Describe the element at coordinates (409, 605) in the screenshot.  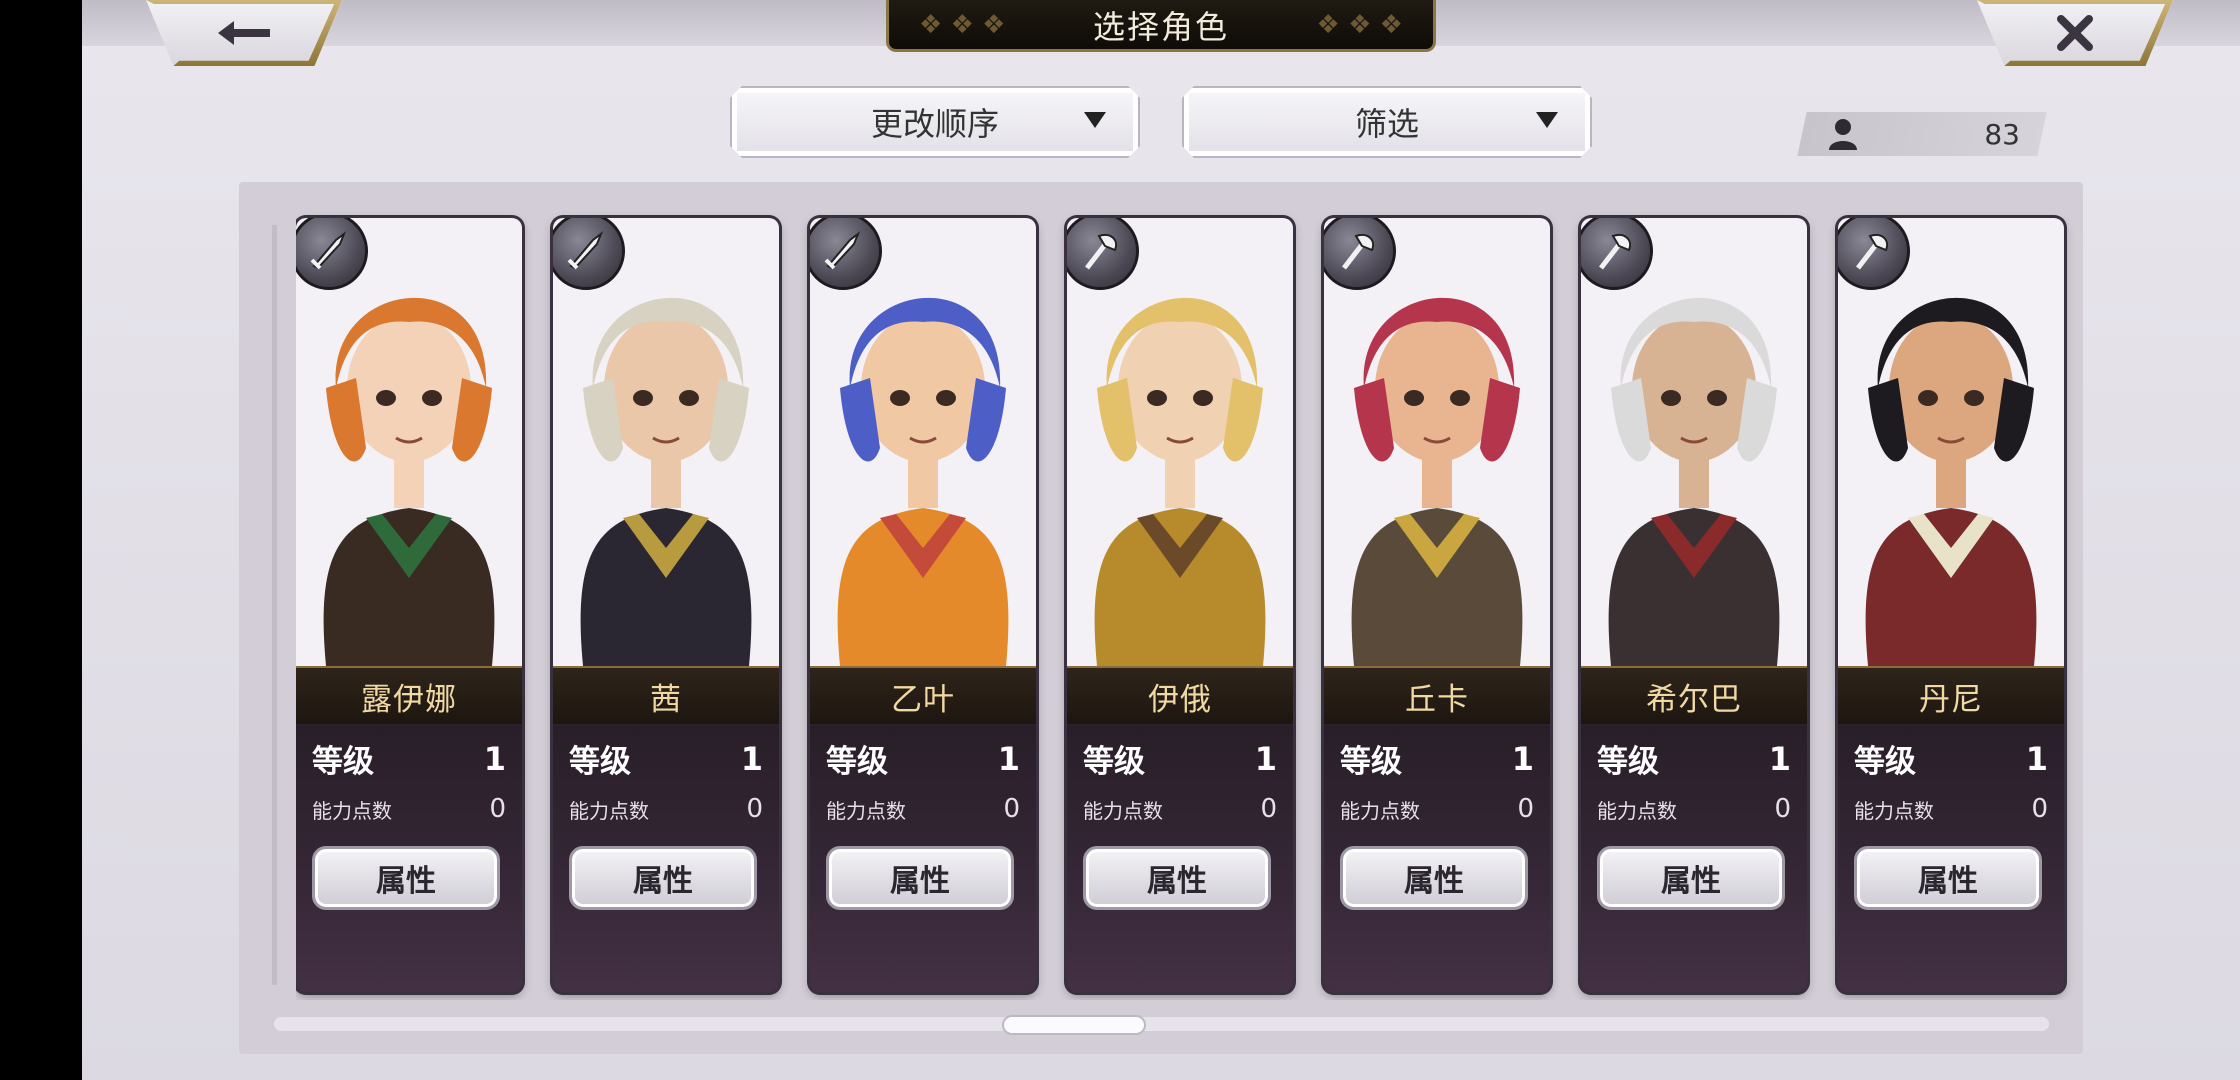
I see `character-card: 露伊娜等级 1 能力点数 0 属性` at that location.